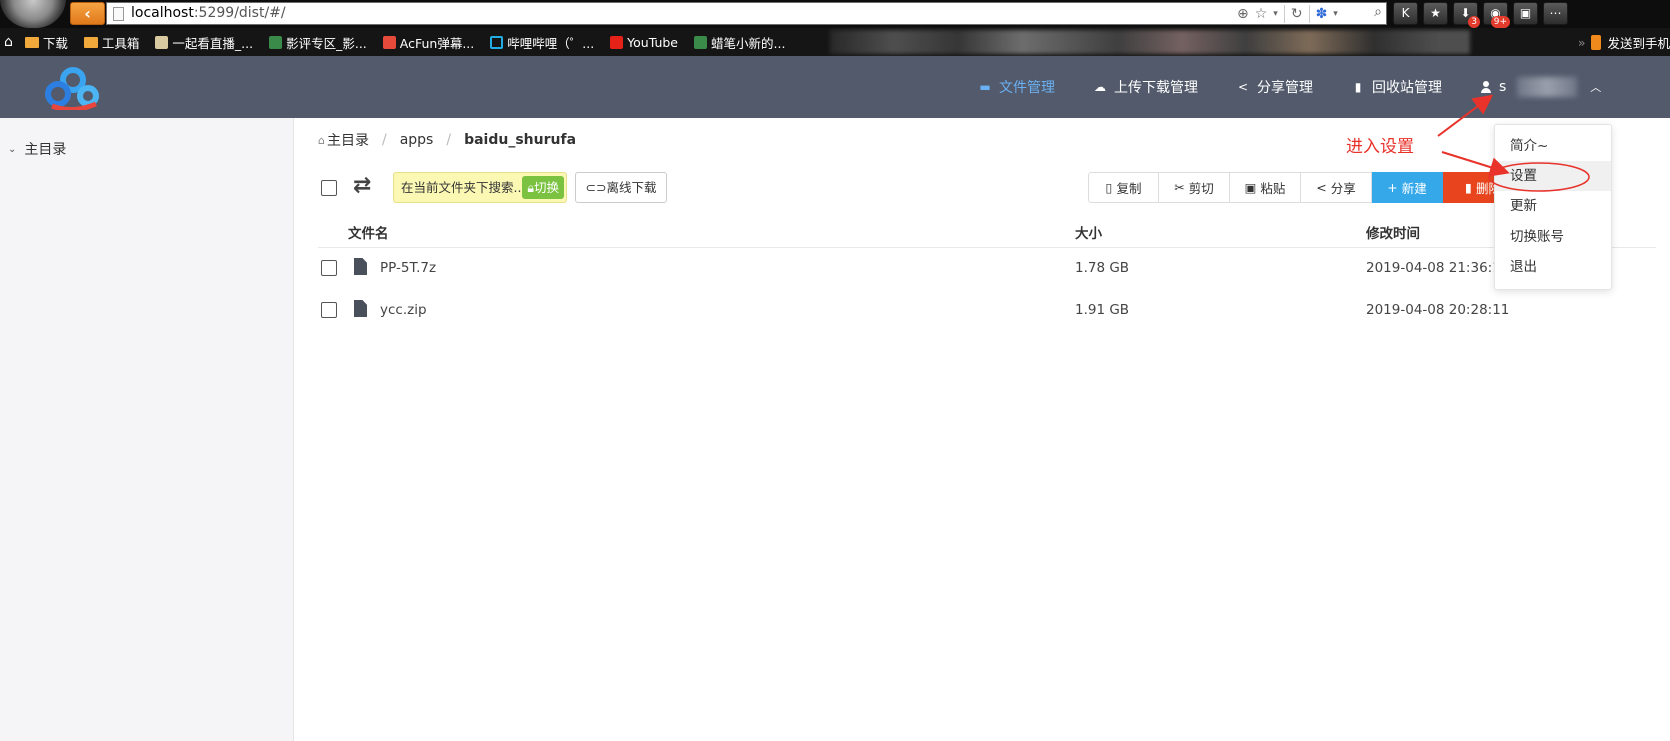  I want to click on chevron-down-icon: ⌄, so click(12, 149).